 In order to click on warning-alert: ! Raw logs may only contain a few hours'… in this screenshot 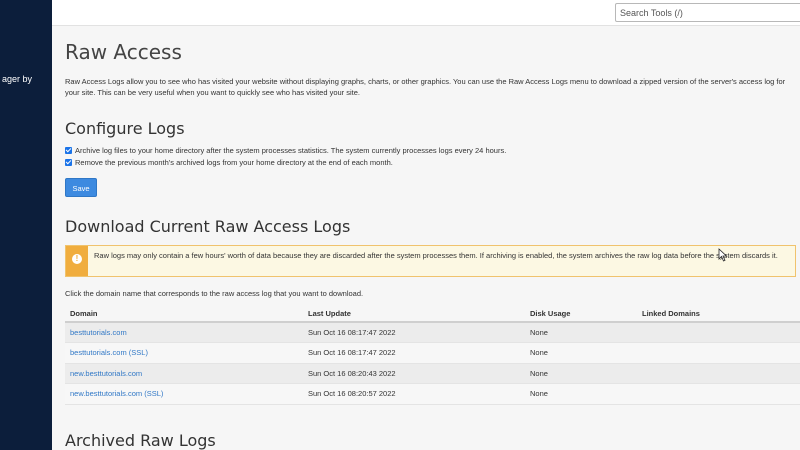, I will do `click(430, 261)`.